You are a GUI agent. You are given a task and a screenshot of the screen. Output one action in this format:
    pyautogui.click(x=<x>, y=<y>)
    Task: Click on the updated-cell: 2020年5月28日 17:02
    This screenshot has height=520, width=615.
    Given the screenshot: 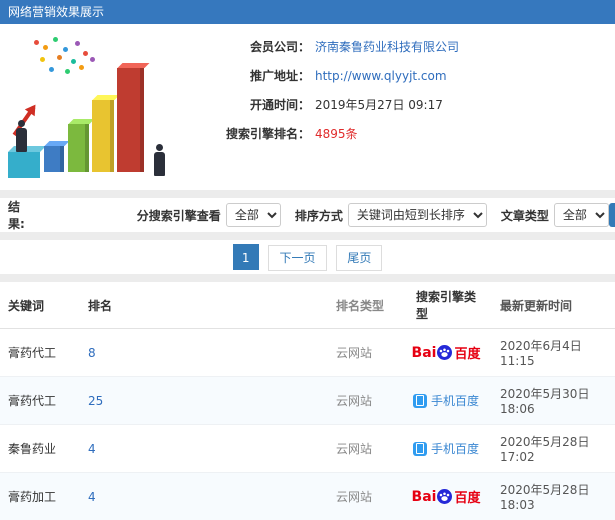 What is the action you would take?
    pyautogui.click(x=553, y=448)
    